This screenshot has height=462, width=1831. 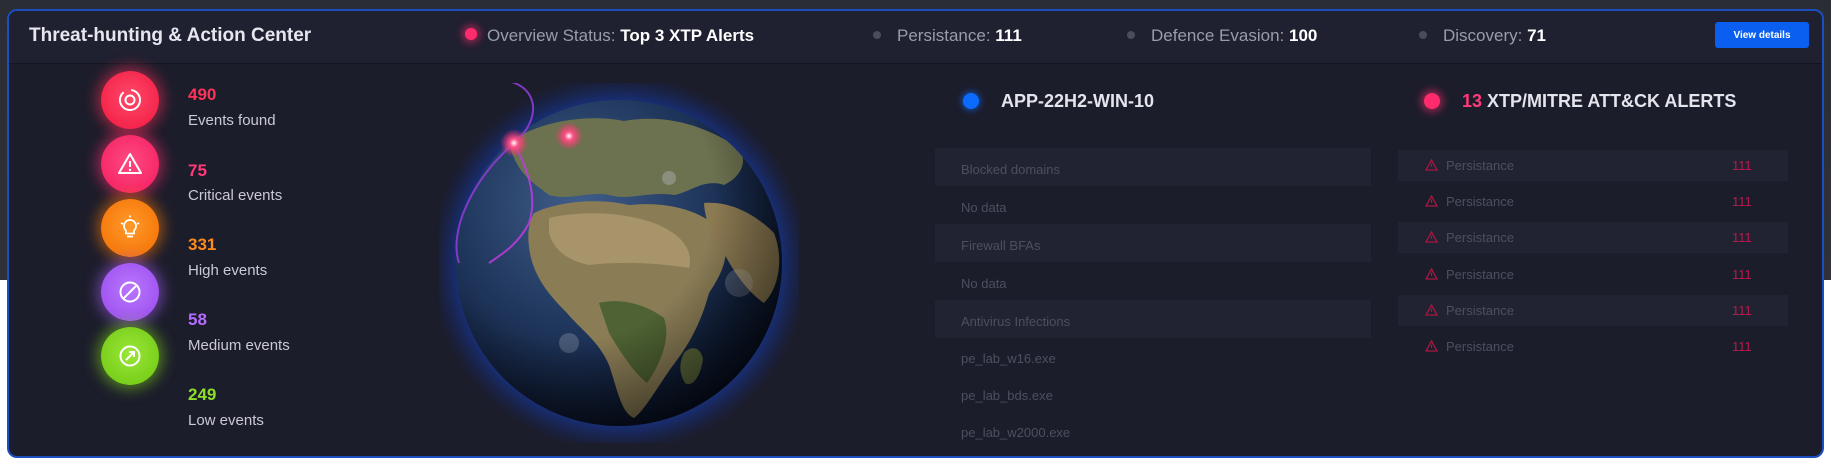 What do you see at coordinates (551, 35) in the screenshot?
I see `overview-status-label: Overview Status:` at bounding box center [551, 35].